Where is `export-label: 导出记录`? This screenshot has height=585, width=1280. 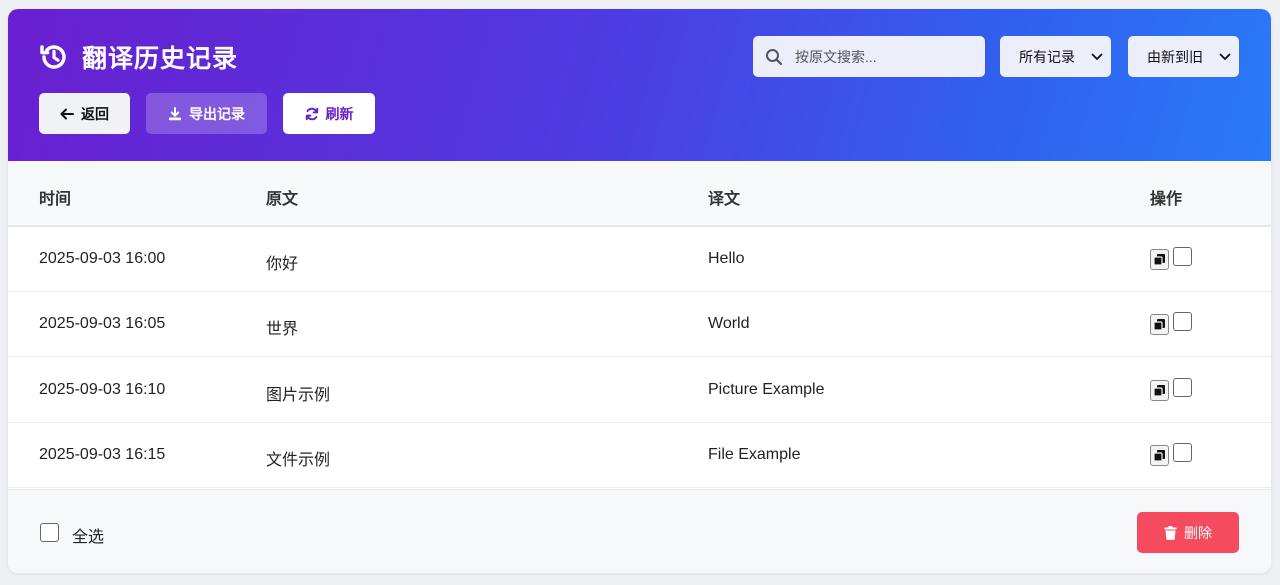
export-label: 导出记录 is located at coordinates (217, 113).